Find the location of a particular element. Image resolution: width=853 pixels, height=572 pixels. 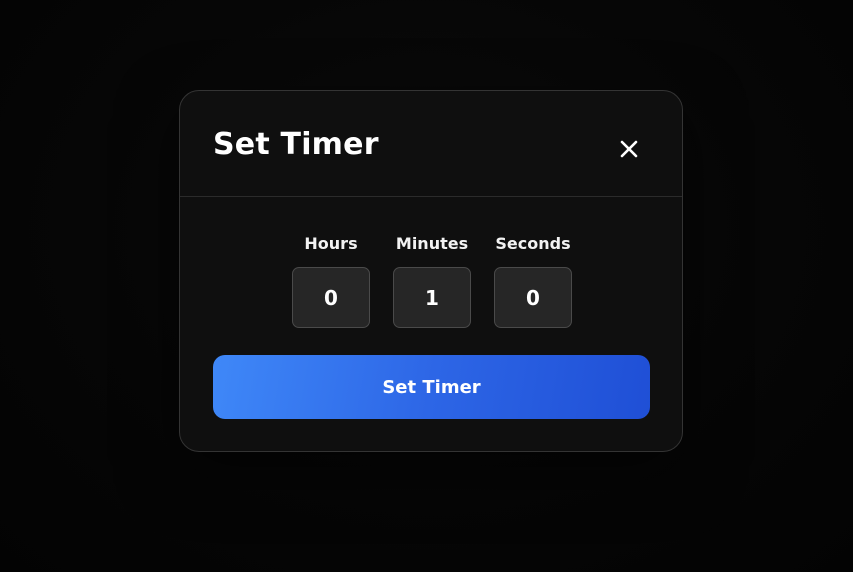

seconds-input is located at coordinates (533, 297).